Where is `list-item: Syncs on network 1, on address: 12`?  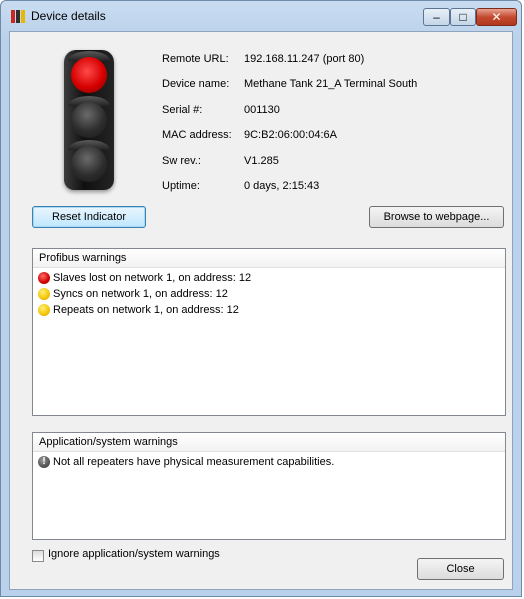 list-item: Syncs on network 1, on address: 12 is located at coordinates (269, 294).